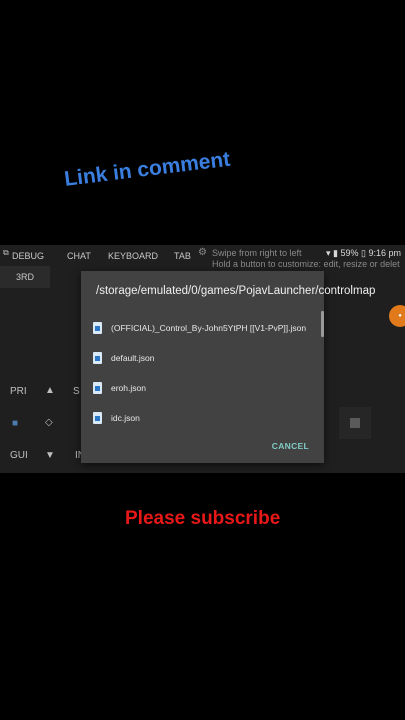  I want to click on pri-button: PRI, so click(18, 391).